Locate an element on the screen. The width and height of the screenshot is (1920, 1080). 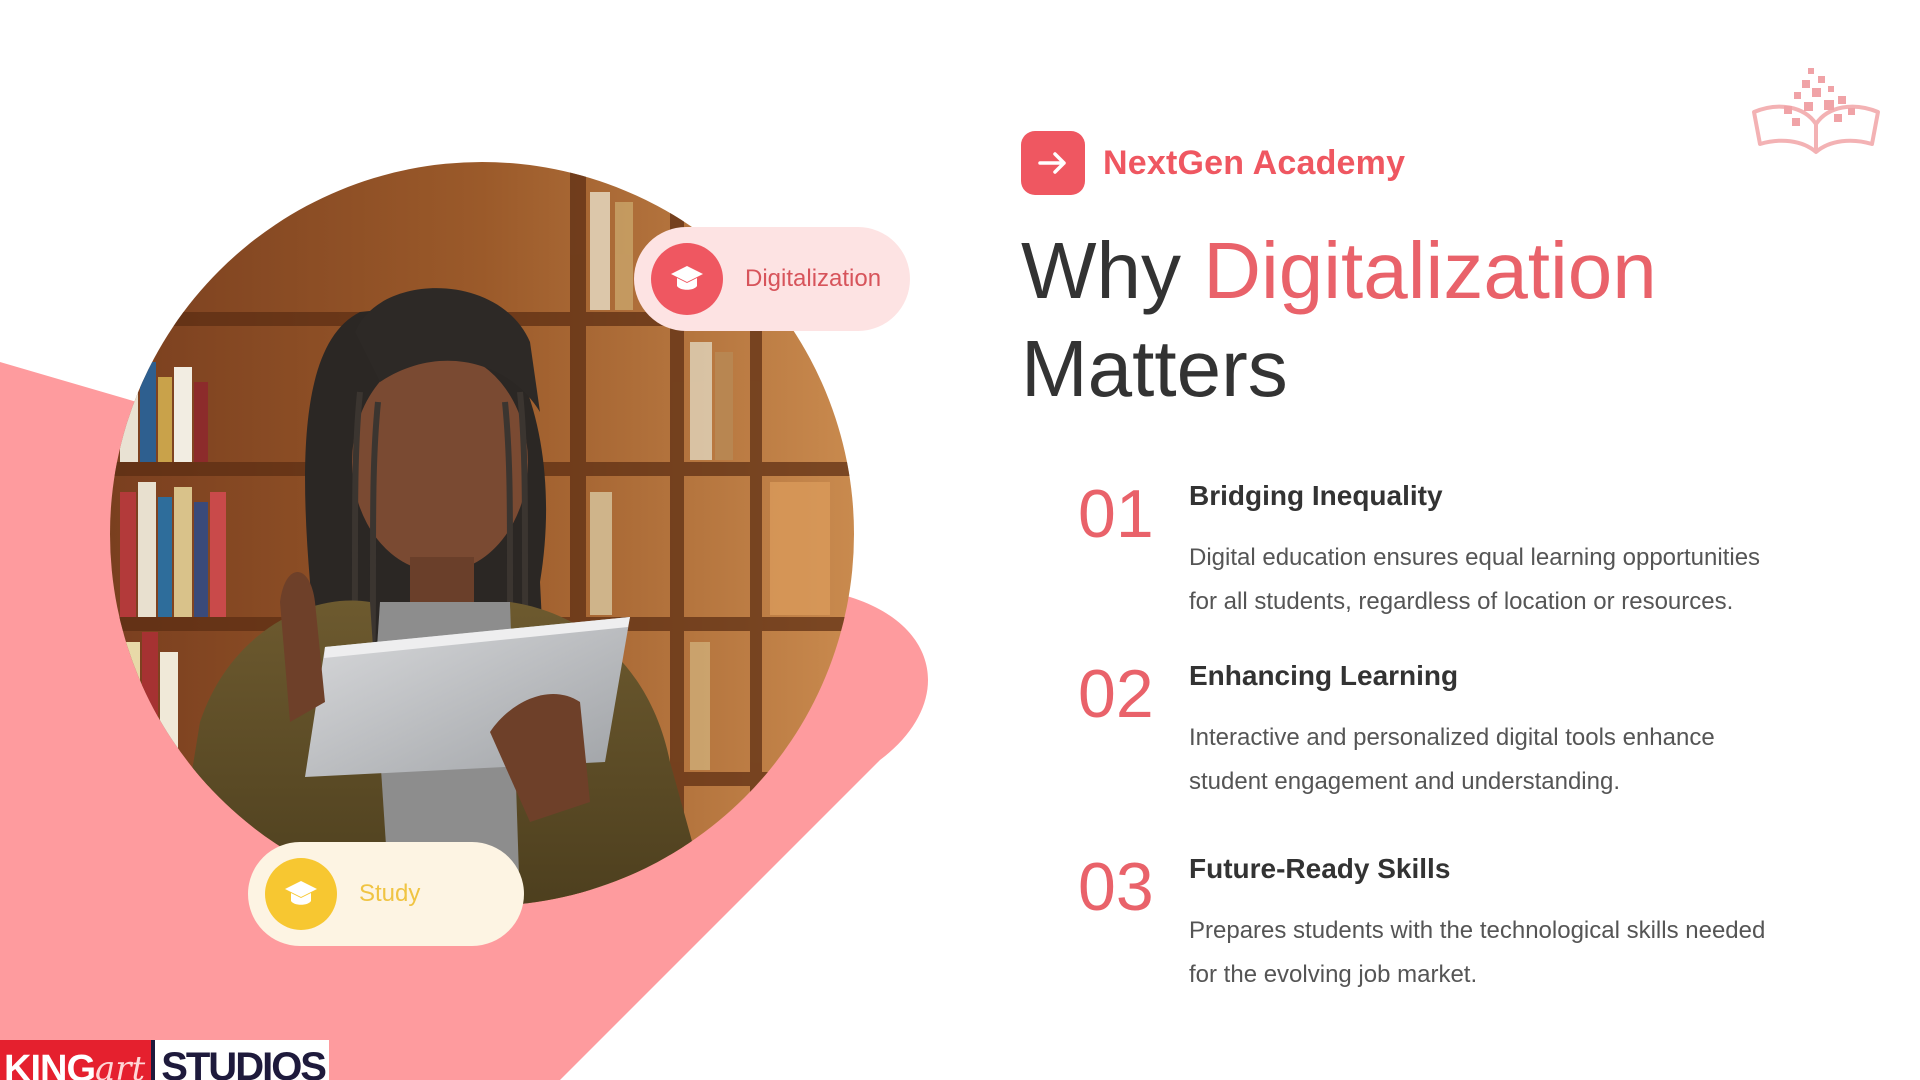
watermark-art: art is located at coordinates (120, 1064).